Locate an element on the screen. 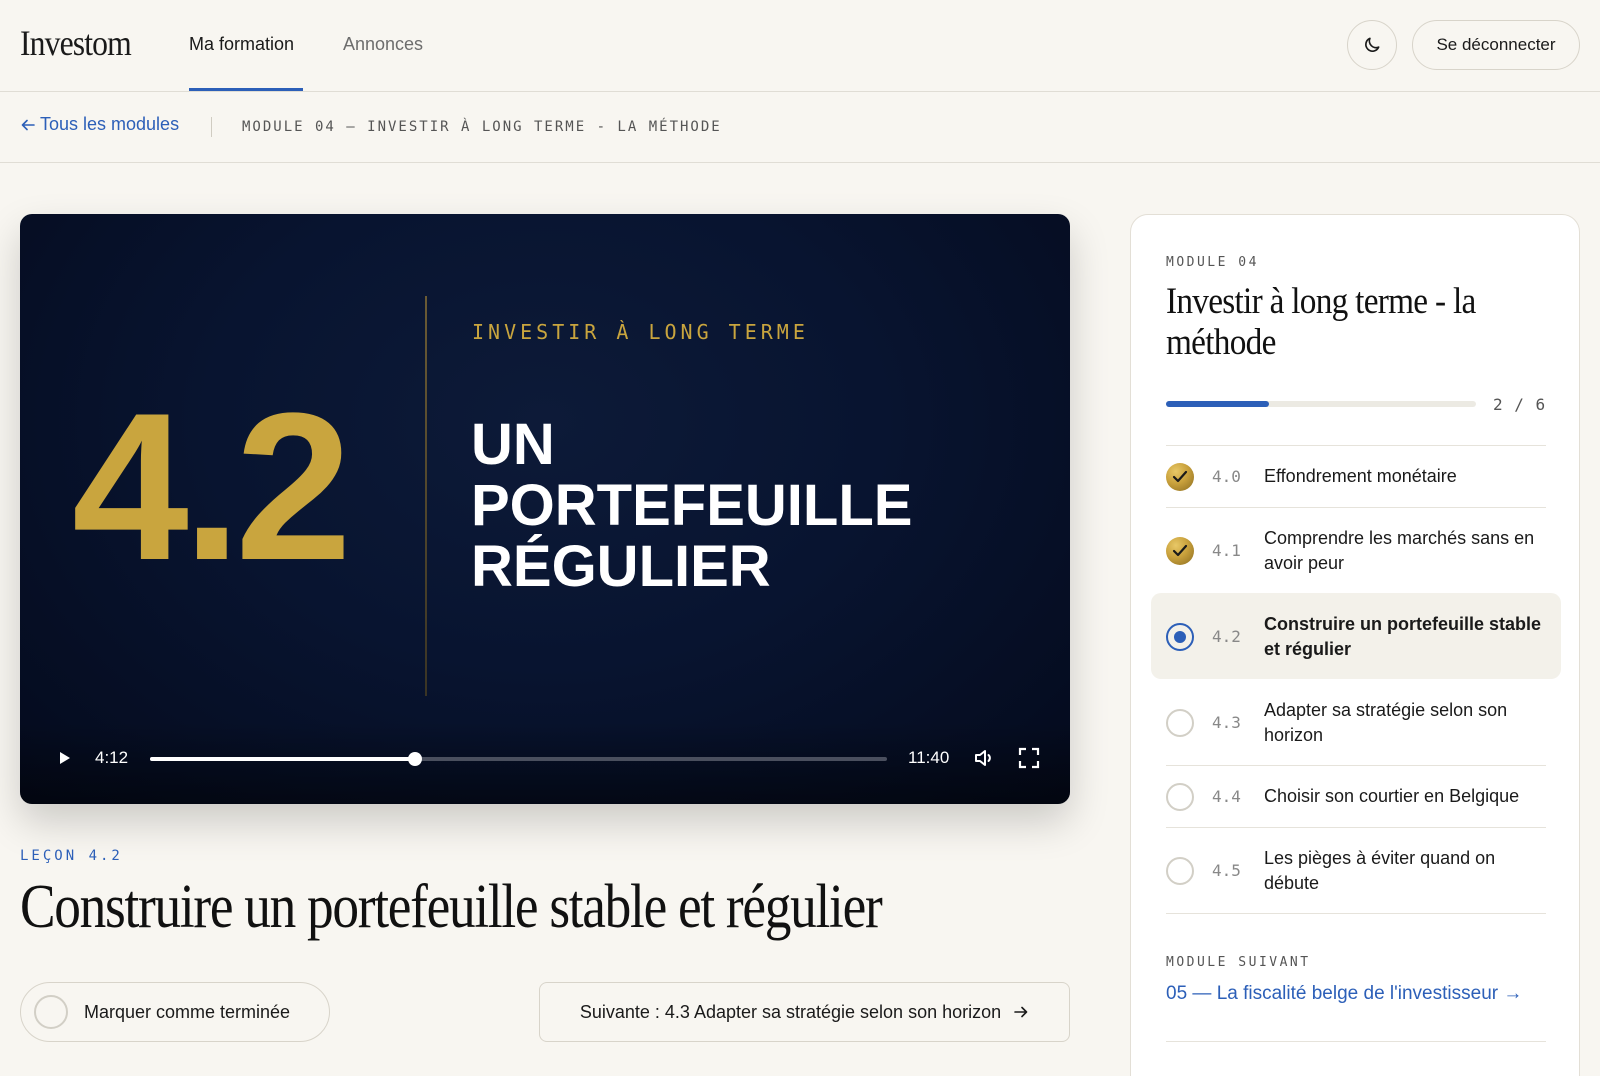 The image size is (1600, 1076). video-title-line: UN is located at coordinates (513, 444).